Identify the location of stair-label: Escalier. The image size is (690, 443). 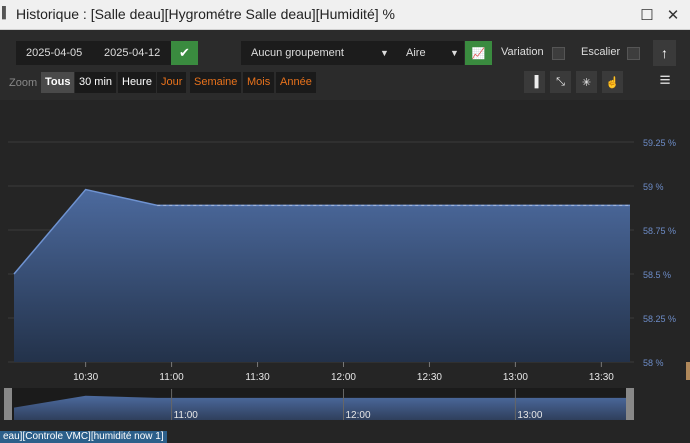
(601, 52).